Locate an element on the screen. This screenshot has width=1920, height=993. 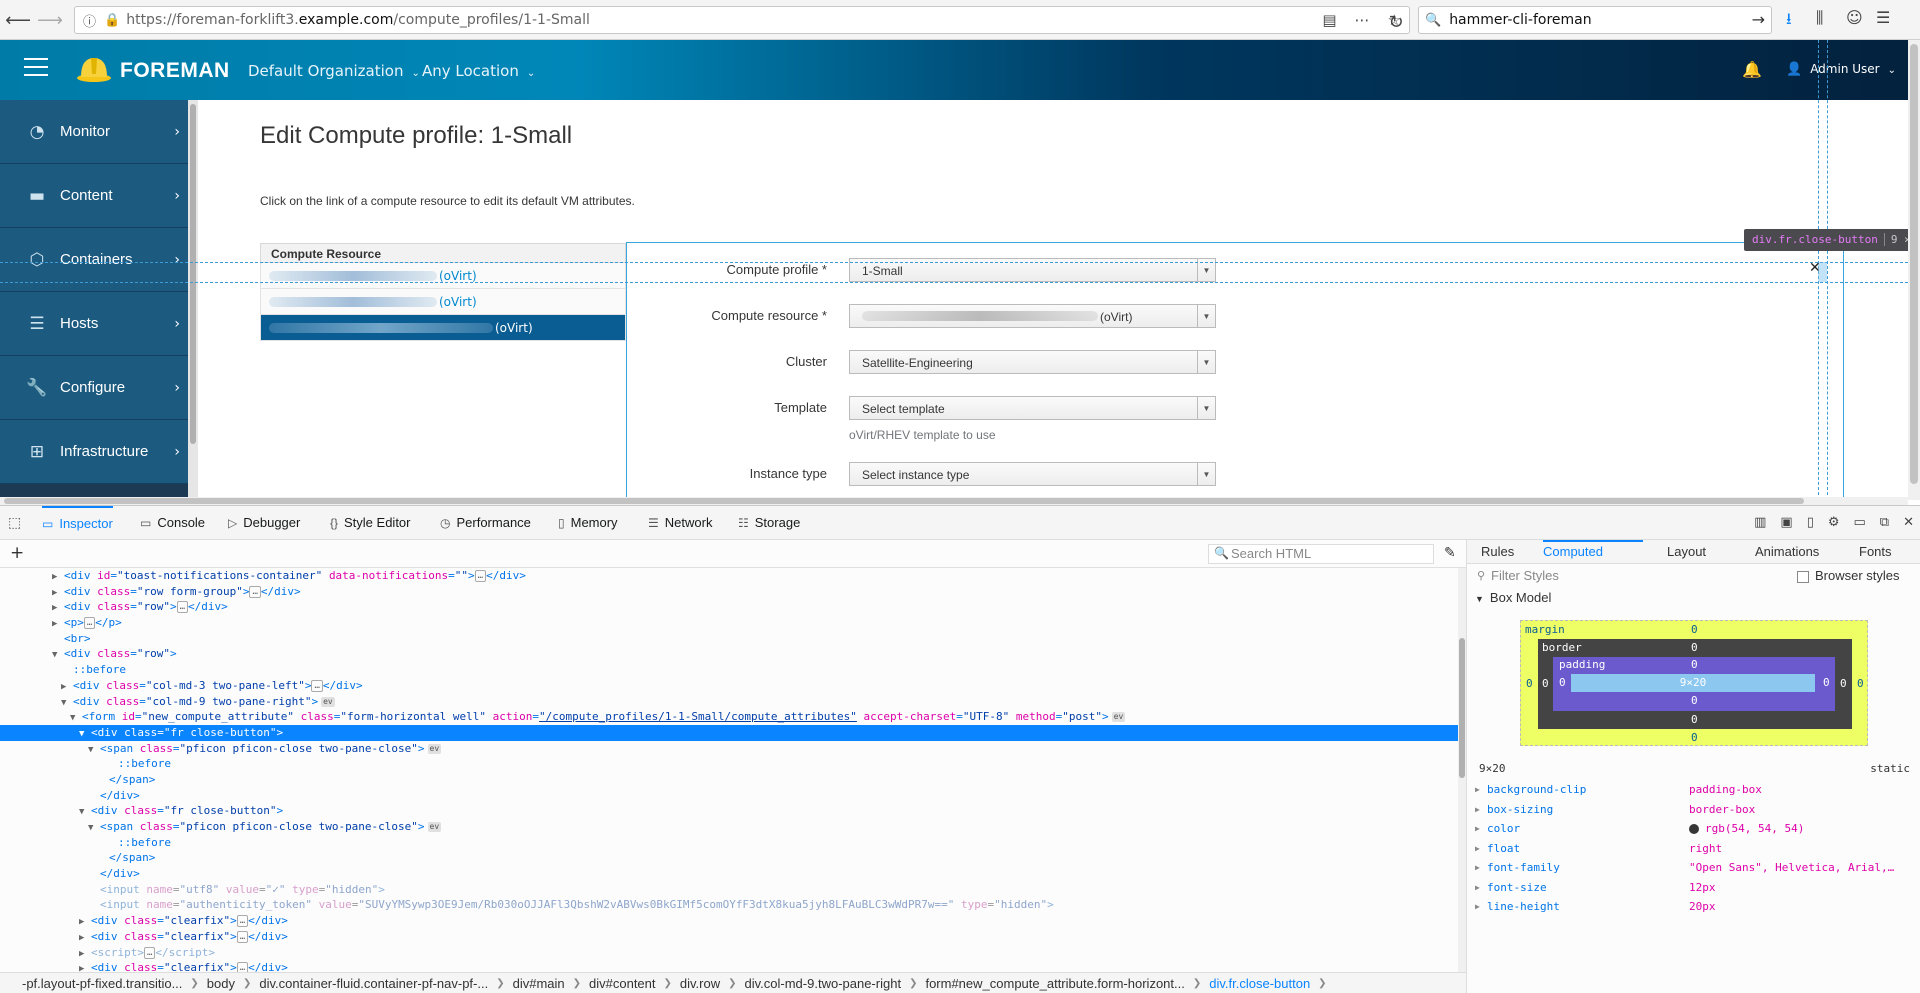
markup-node: ▶ <script>… </script> is located at coordinates (729, 953).